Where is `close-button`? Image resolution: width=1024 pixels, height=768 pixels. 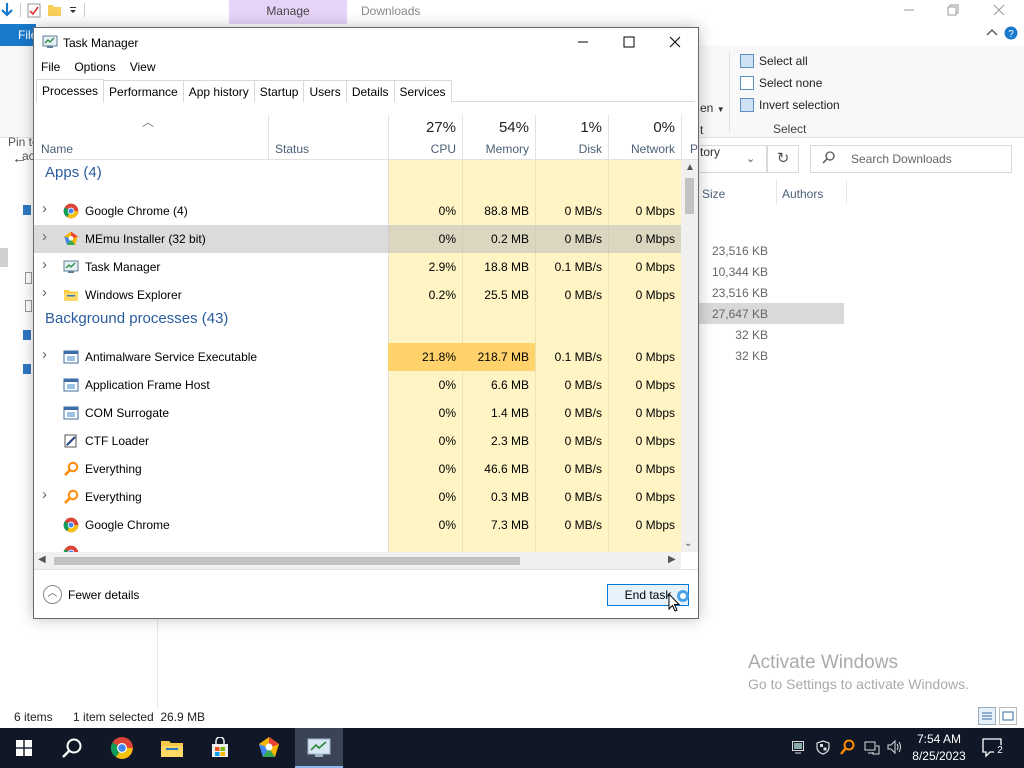
close-button is located at coordinates (675, 42).